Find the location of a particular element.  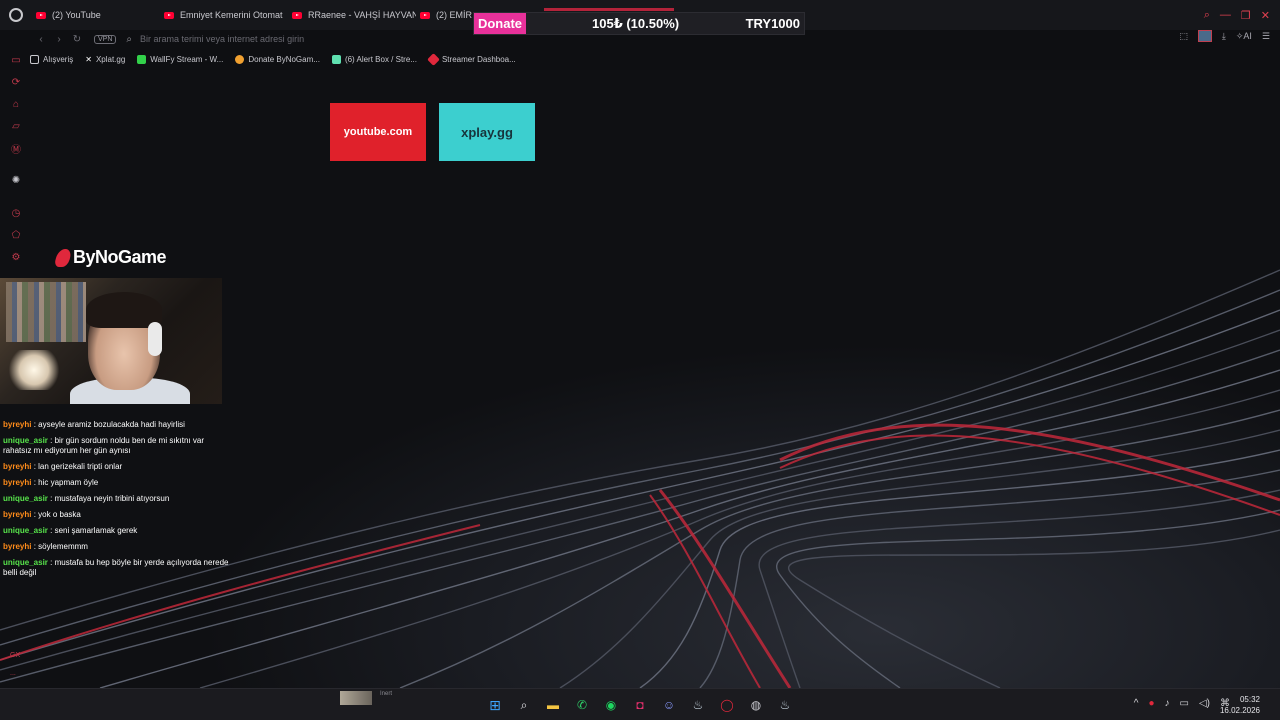

tab-rraenee: RRaenee - VAHŞİ HAYVAN is located at coordinates (352, 15).